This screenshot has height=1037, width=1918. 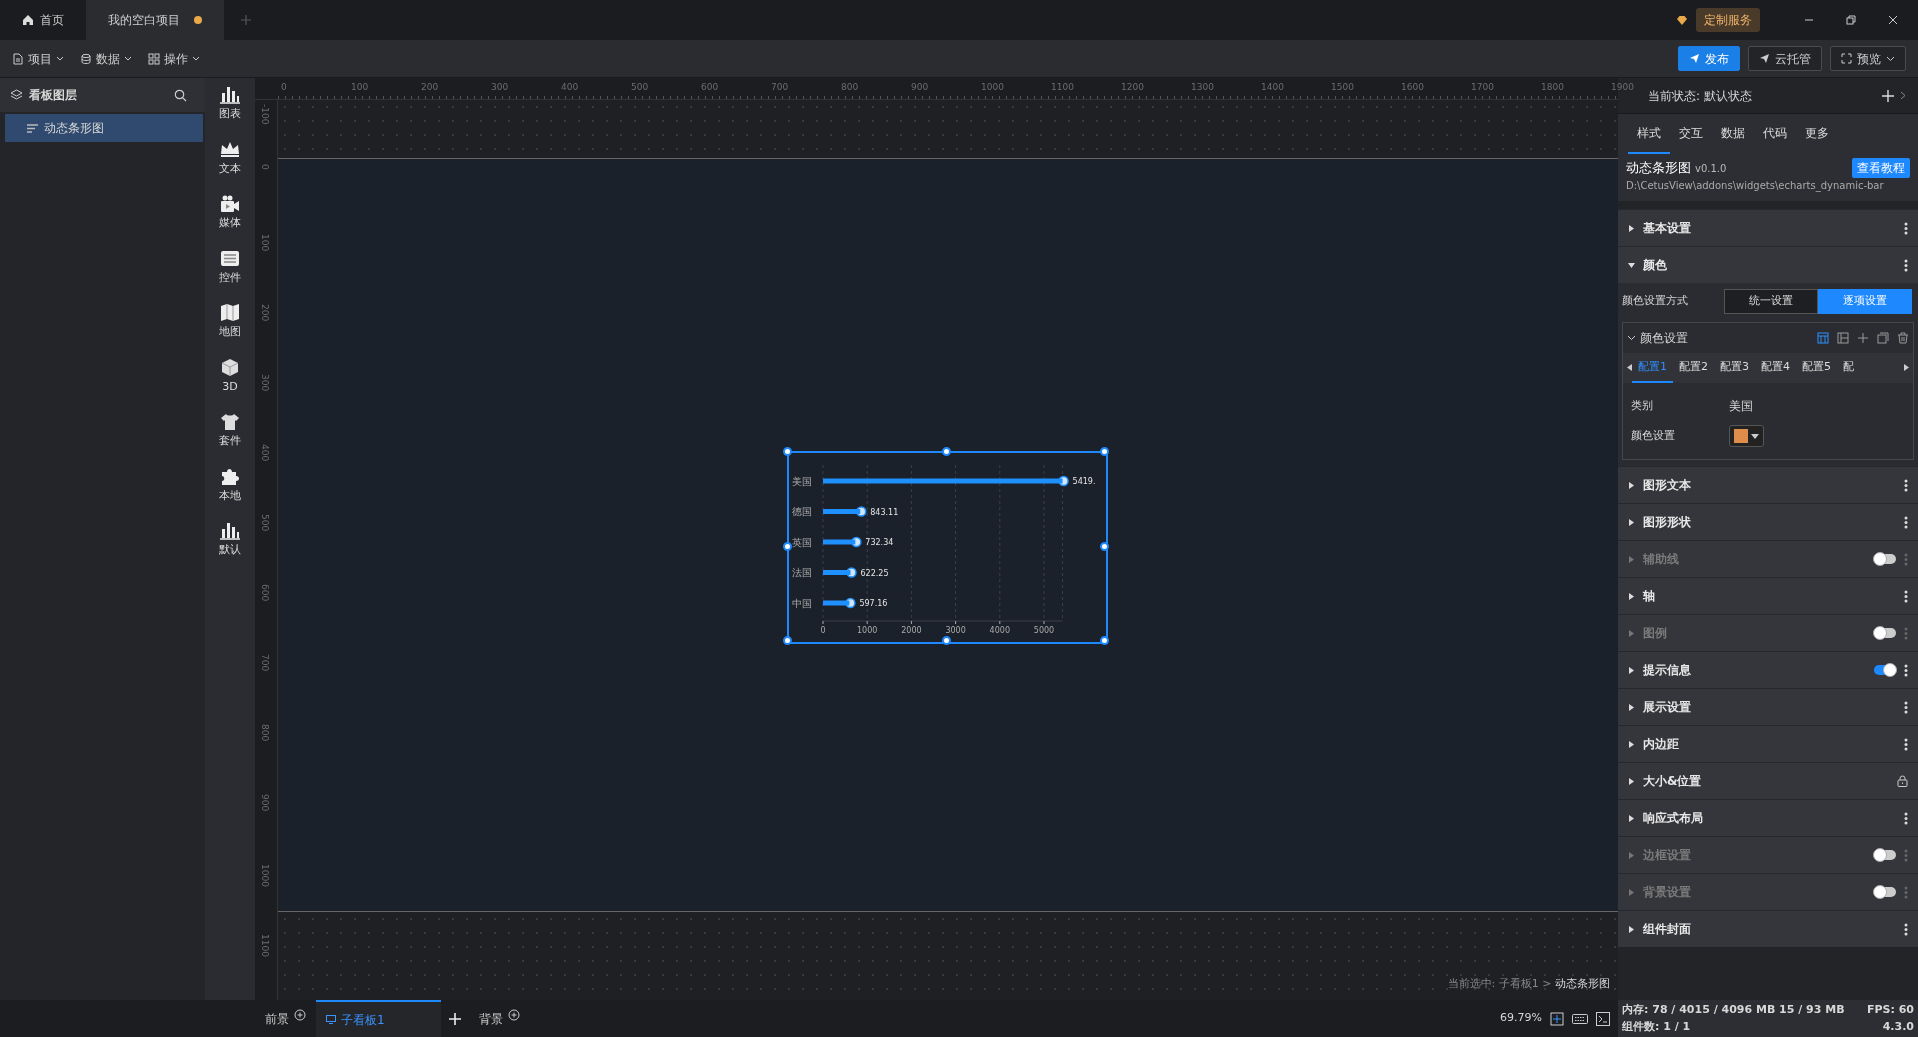 I want to click on color-picker, so click(x=1746, y=436).